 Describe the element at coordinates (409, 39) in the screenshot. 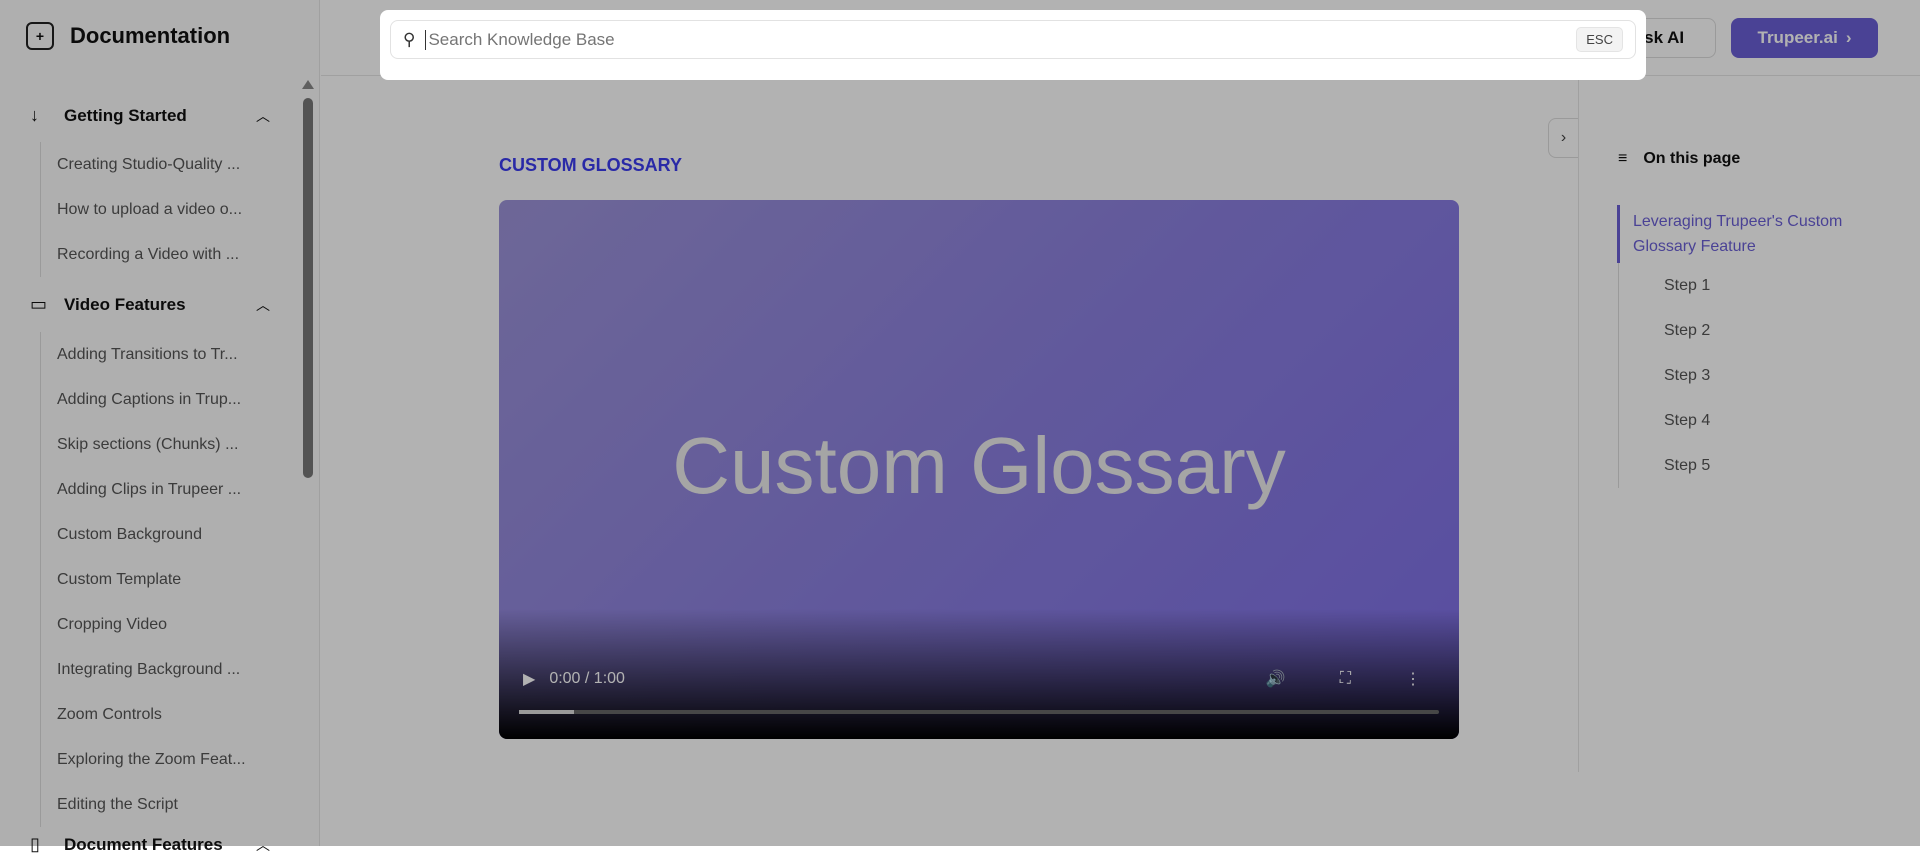

I see `search-icon: ⚲` at that location.